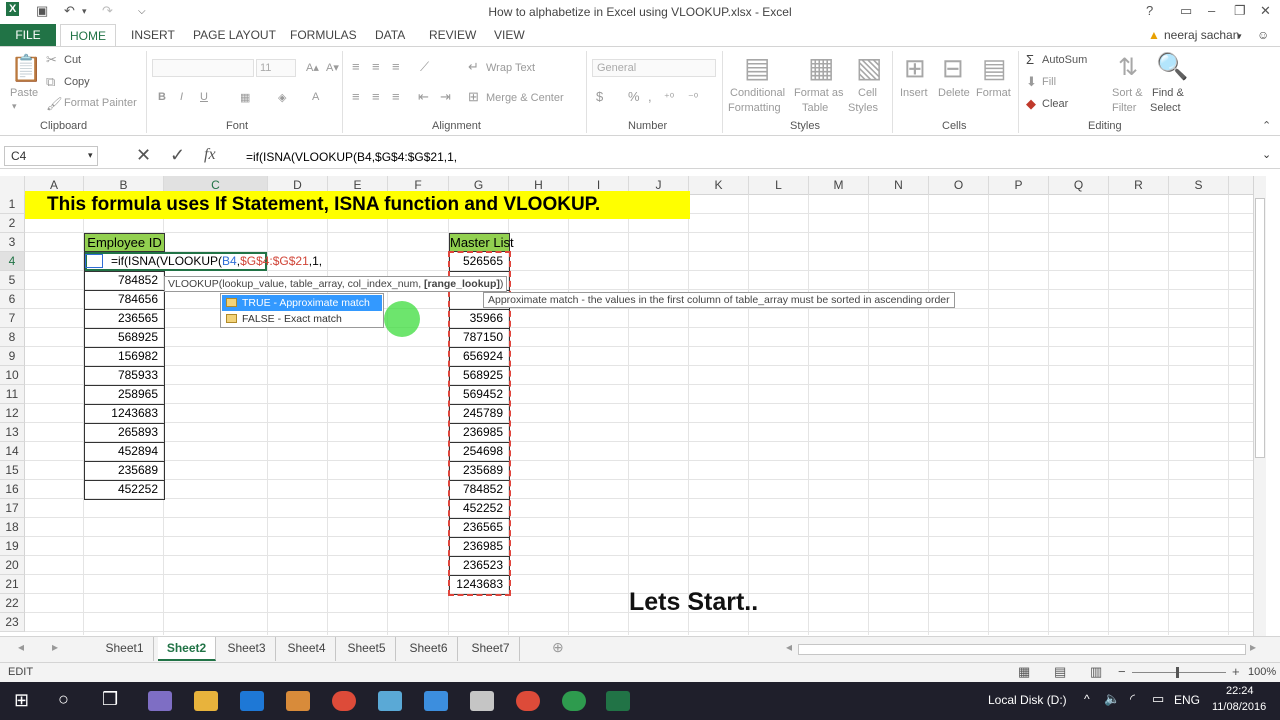  I want to click on sheet-tab-sheet1: Sheet1, so click(125, 649).